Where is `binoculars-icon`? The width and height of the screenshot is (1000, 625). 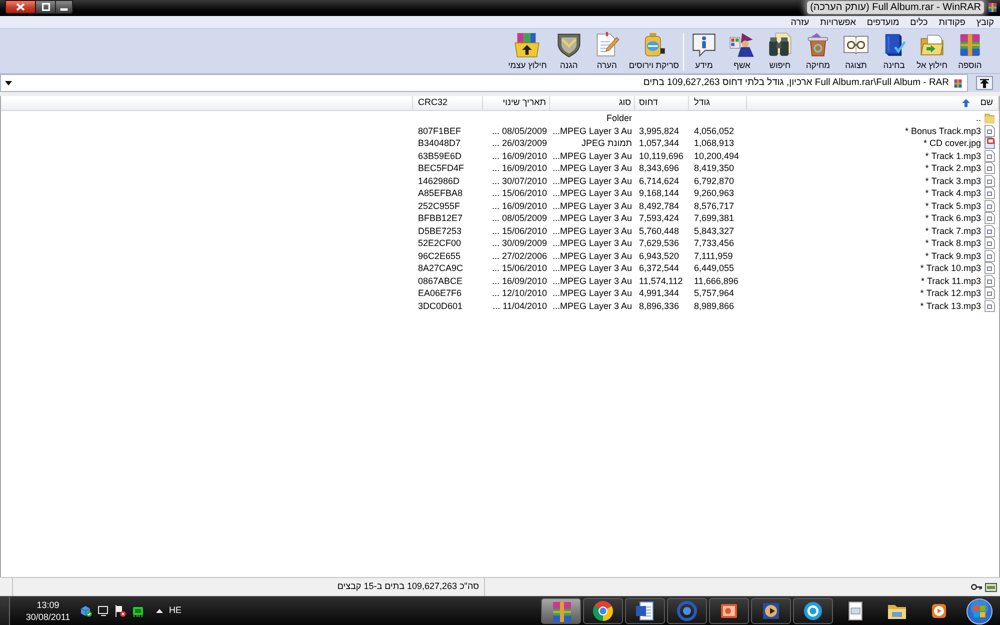
binoculars-icon is located at coordinates (780, 45).